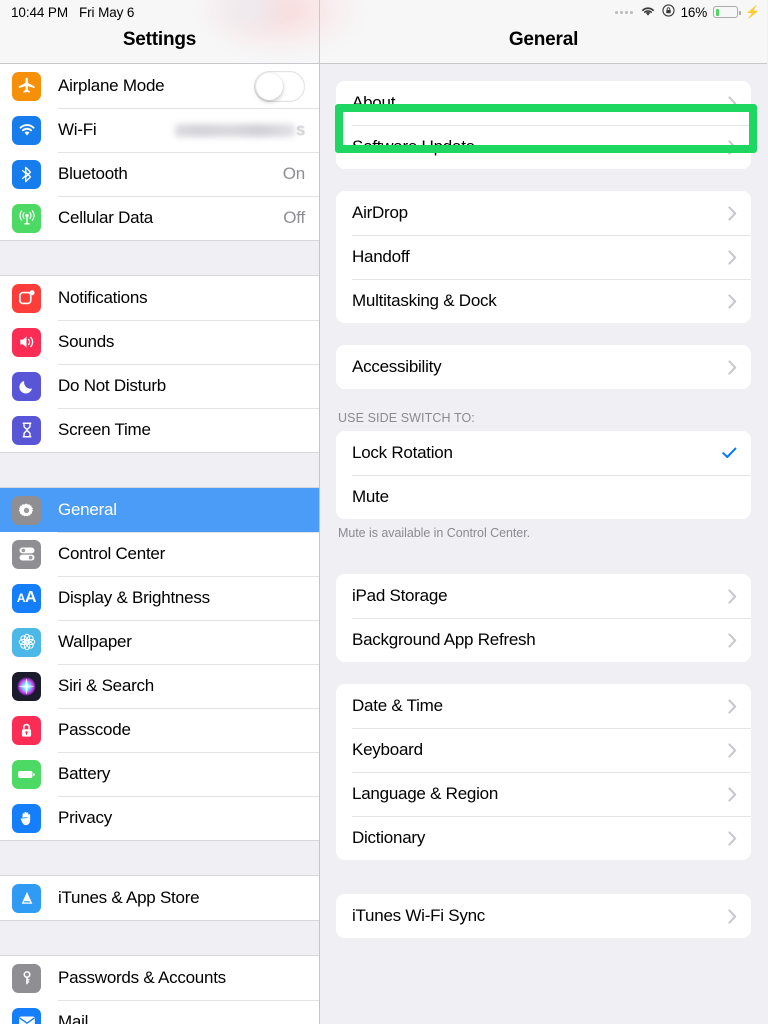  I want to click on sidebar-item-passcode: Passcode, so click(159, 730).